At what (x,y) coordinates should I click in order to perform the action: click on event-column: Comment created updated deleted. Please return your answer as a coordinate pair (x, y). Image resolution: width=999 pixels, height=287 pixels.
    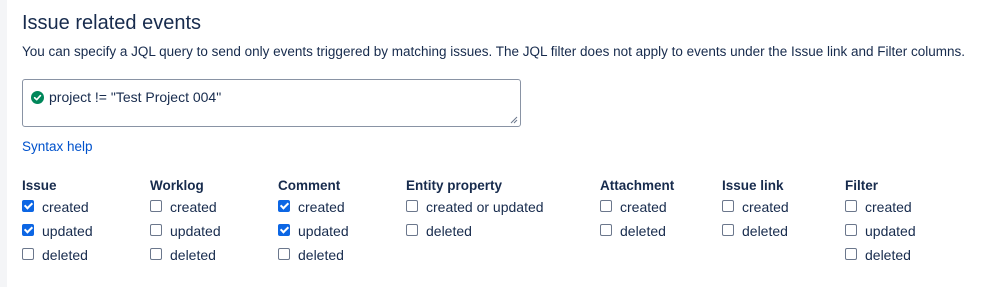
    Looking at the image, I should click on (313, 222).